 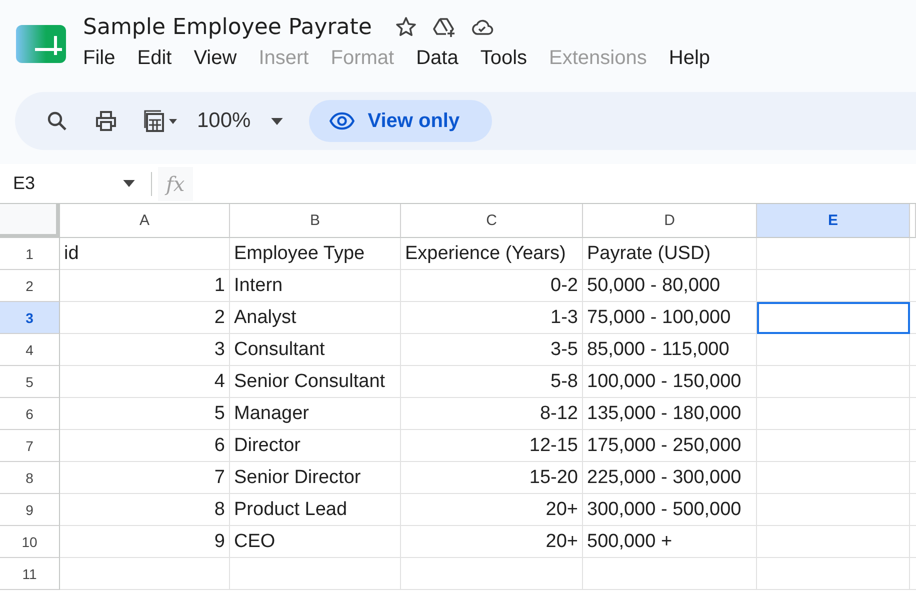 I want to click on table-cell: 0-2, so click(x=492, y=286).